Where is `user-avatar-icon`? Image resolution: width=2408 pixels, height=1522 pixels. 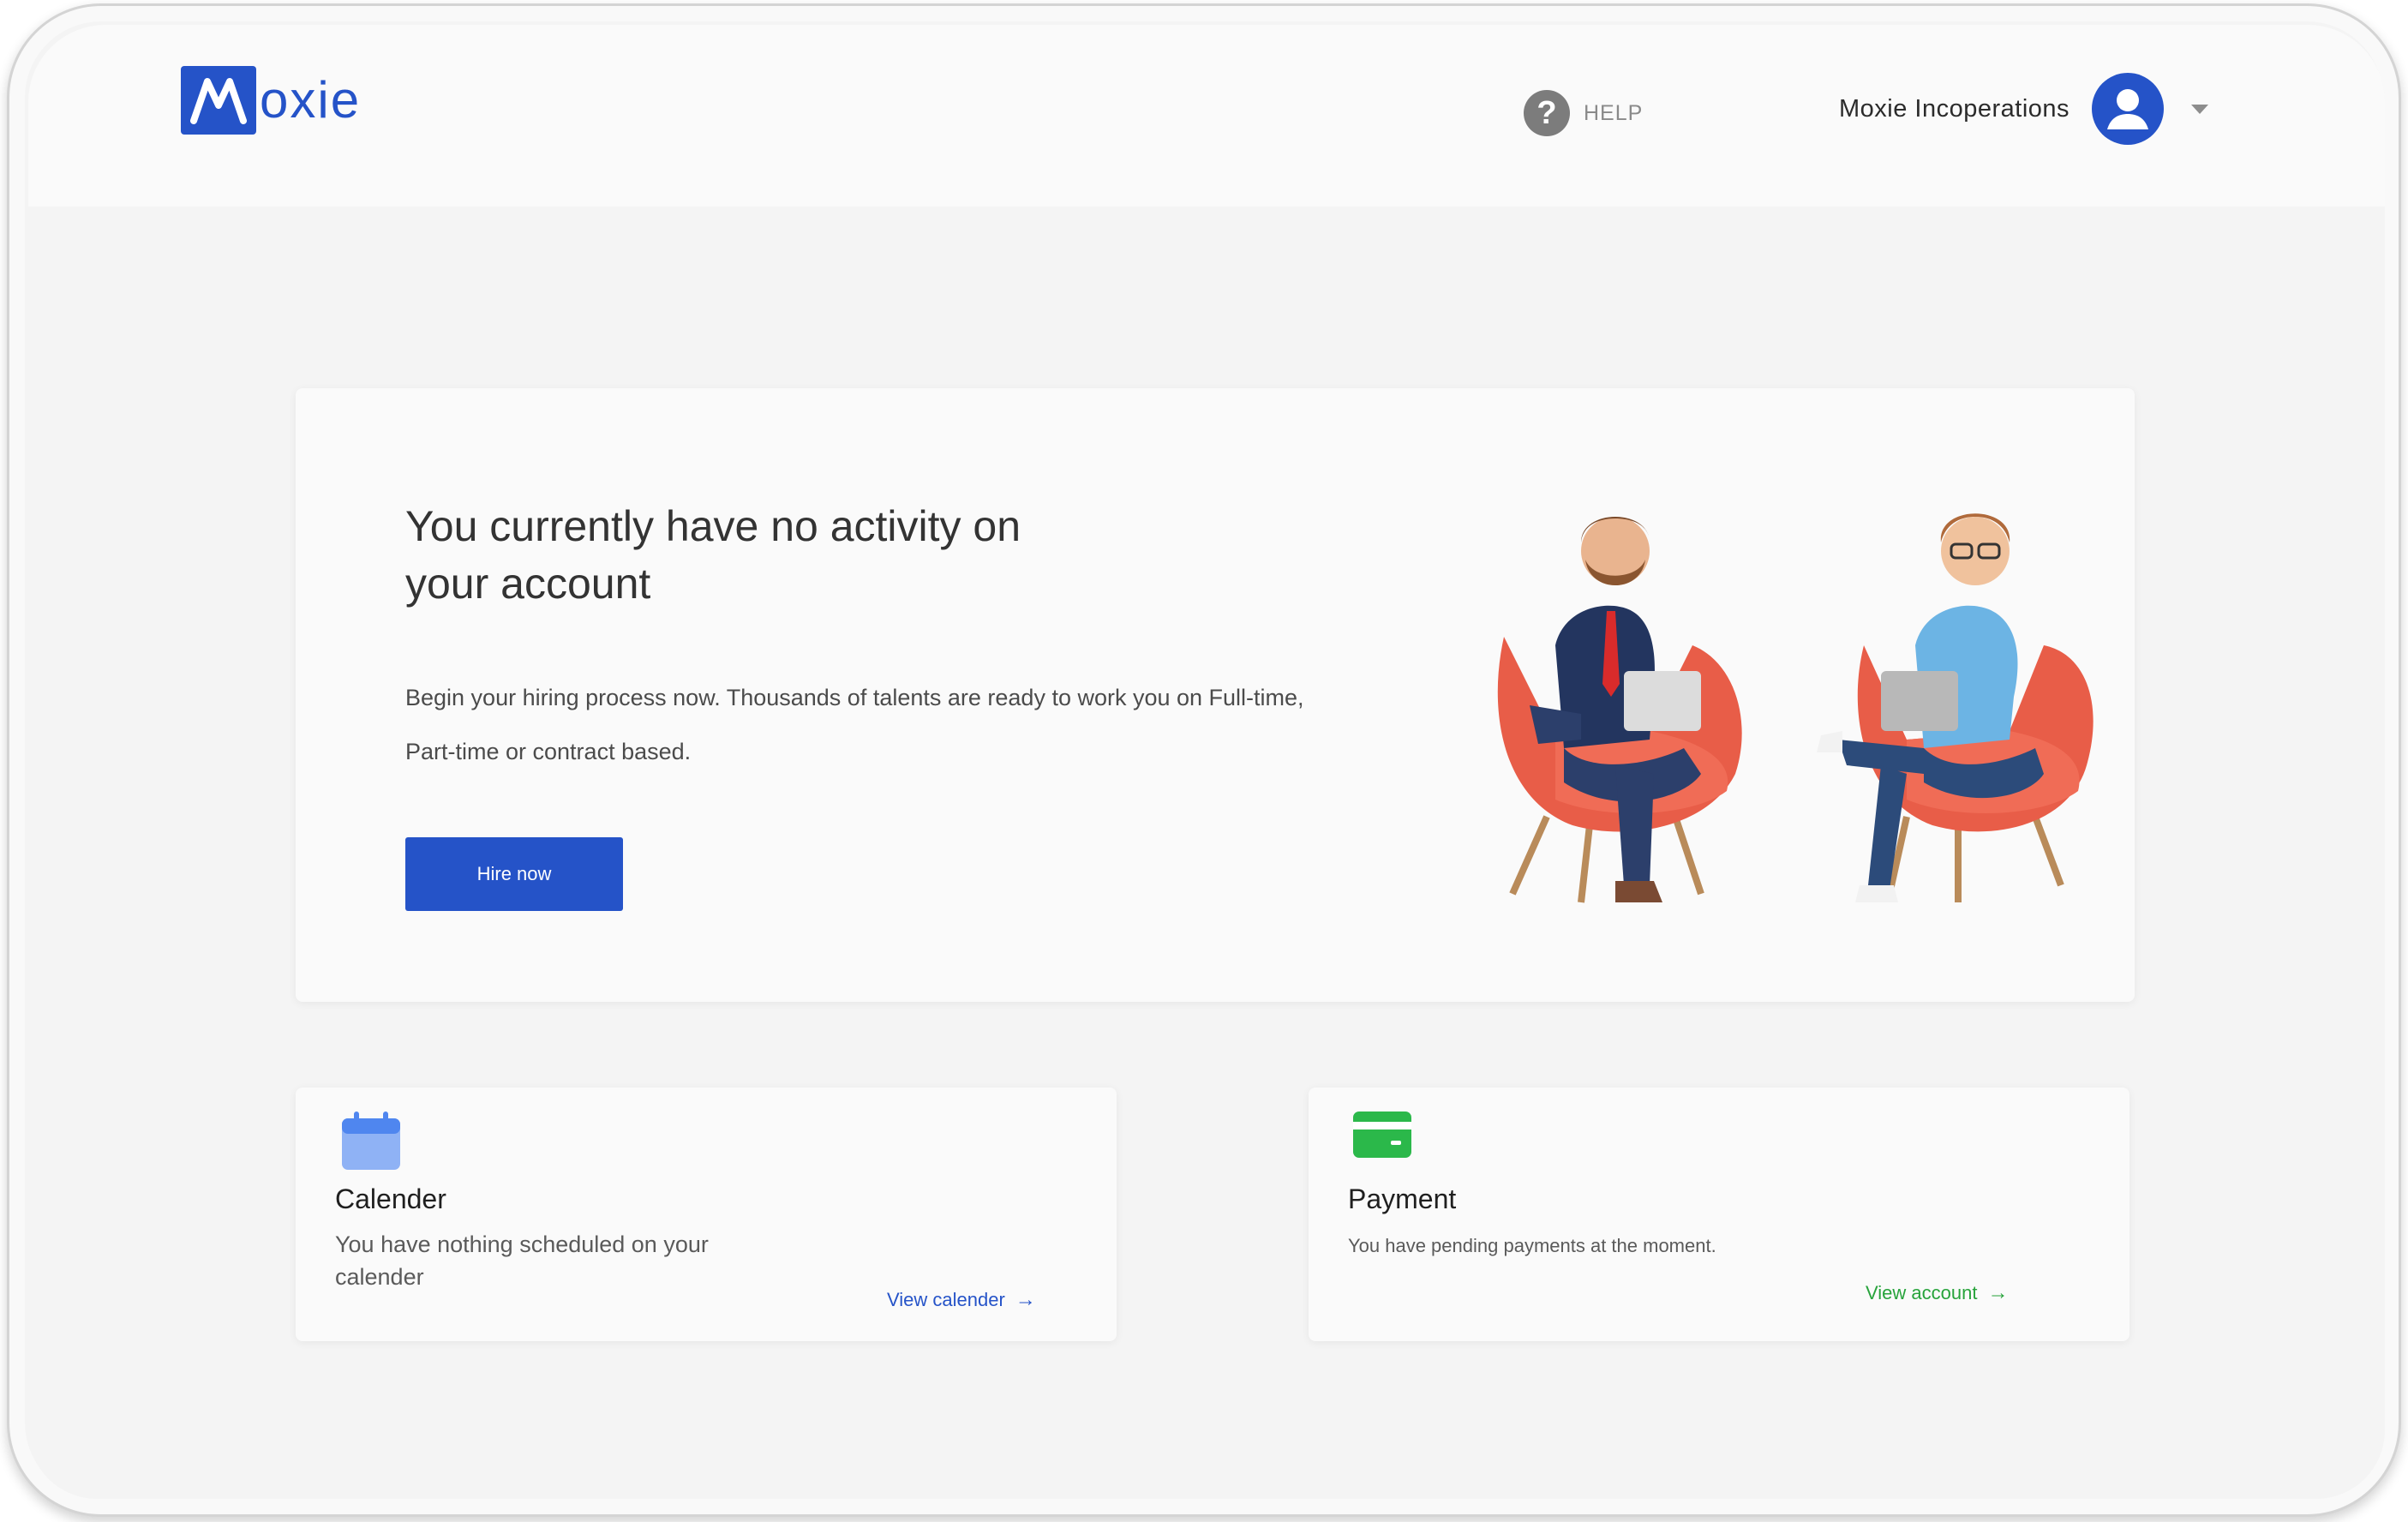 user-avatar-icon is located at coordinates (2128, 109).